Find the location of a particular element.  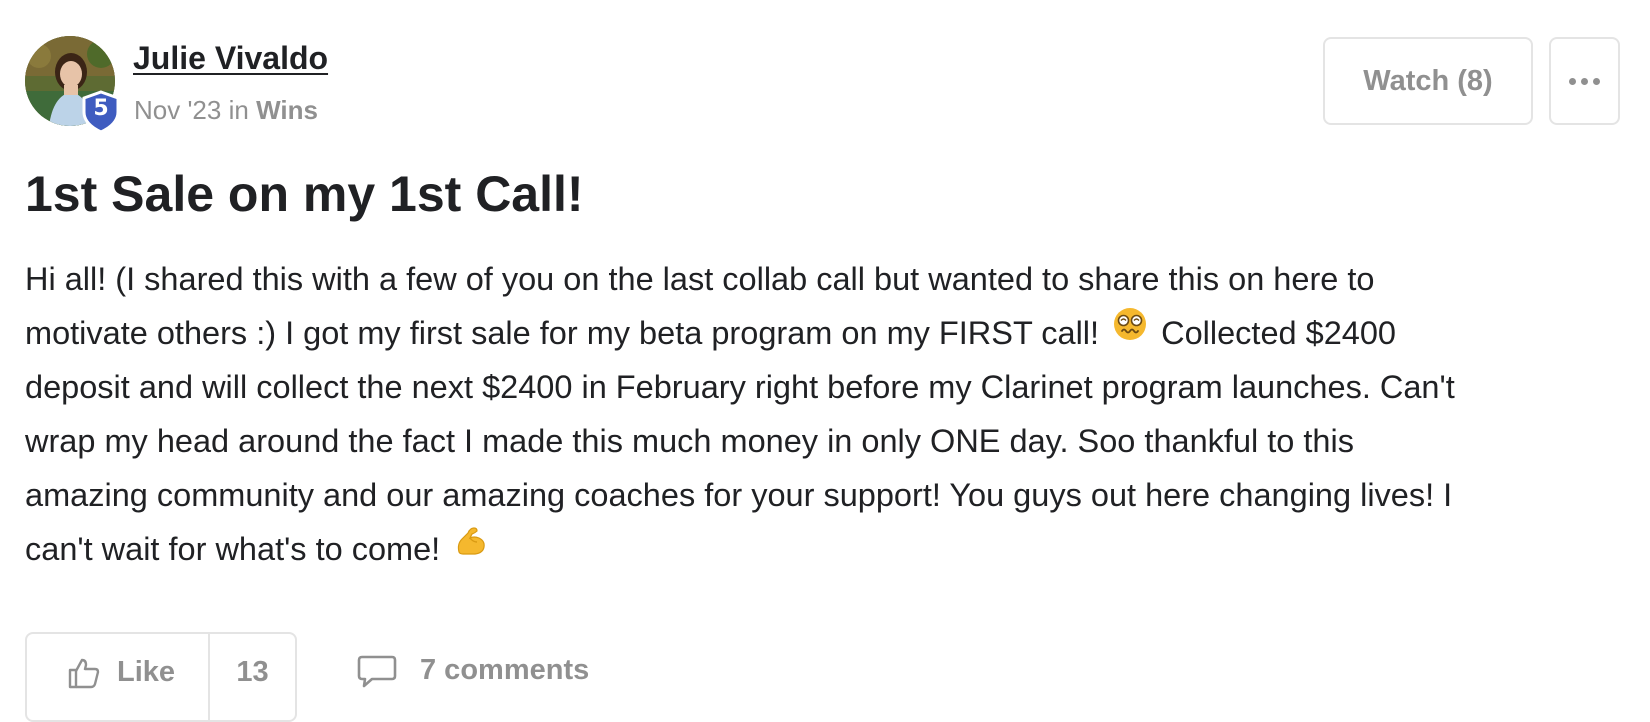

like-label: Like is located at coordinates (146, 672).